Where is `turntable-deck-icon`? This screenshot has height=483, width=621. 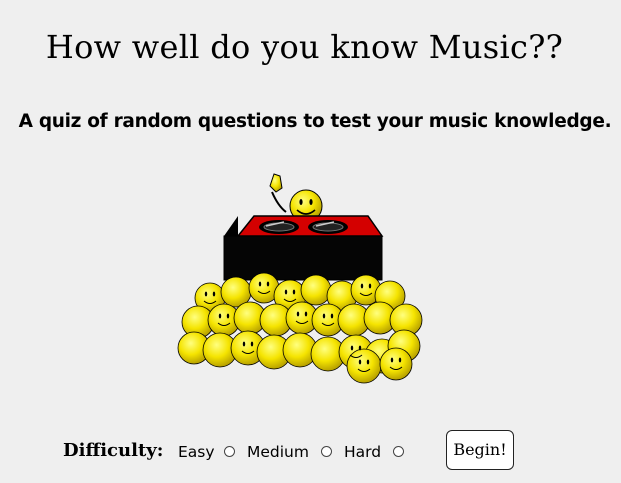 turntable-deck-icon is located at coordinates (303, 248).